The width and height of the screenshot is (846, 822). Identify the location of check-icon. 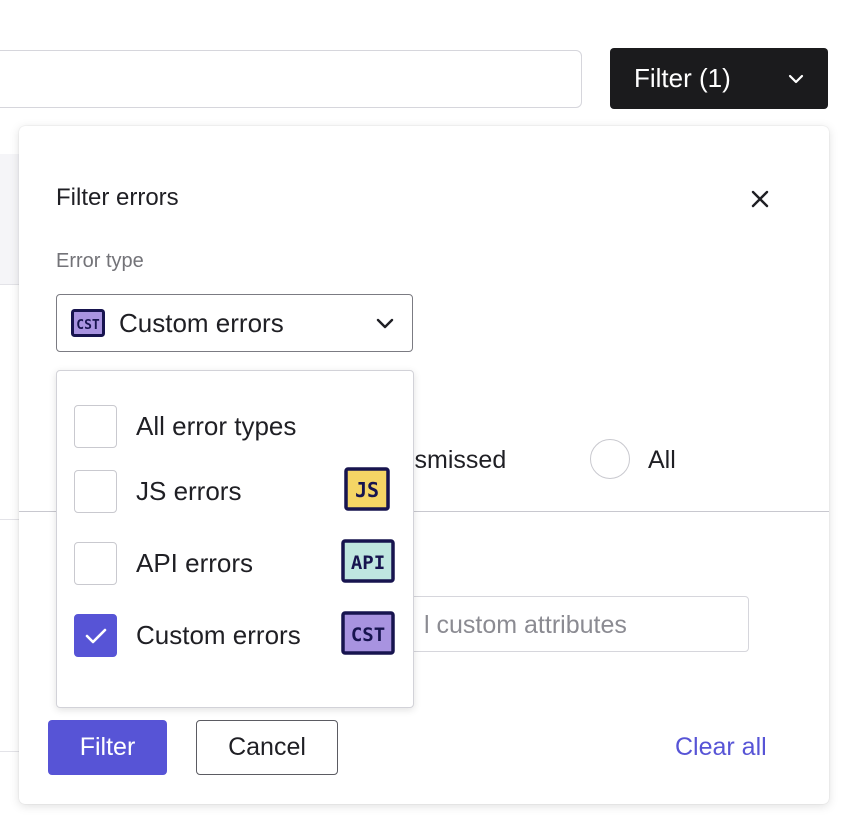
(95, 635).